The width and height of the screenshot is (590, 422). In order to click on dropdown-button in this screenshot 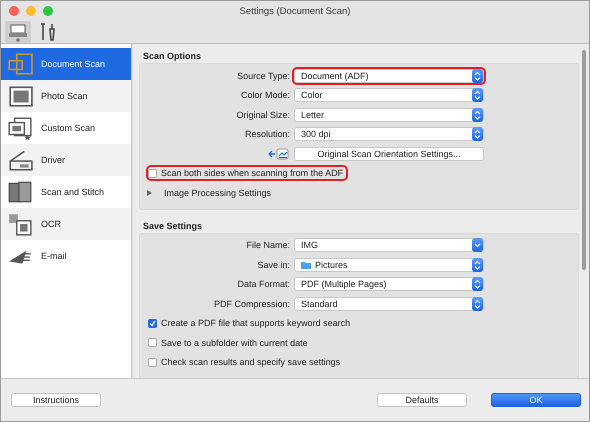, I will do `click(477, 245)`.